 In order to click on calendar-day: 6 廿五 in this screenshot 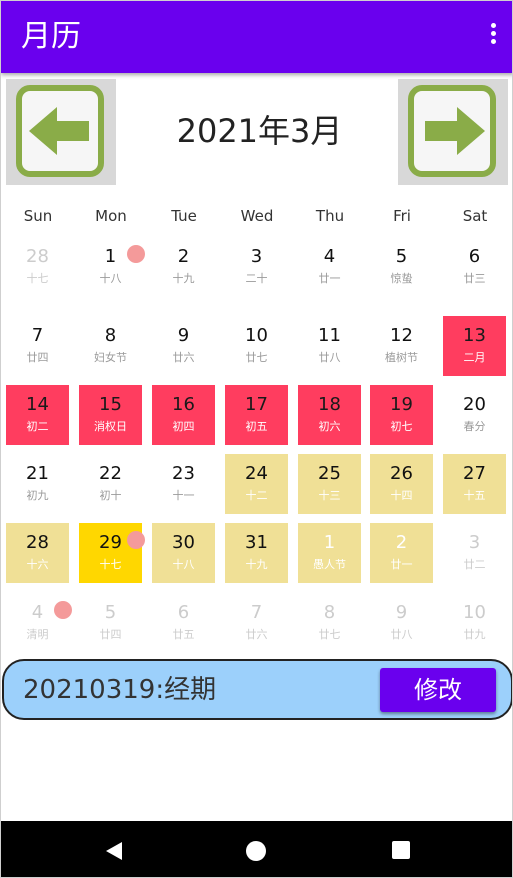, I will do `click(183, 623)`.